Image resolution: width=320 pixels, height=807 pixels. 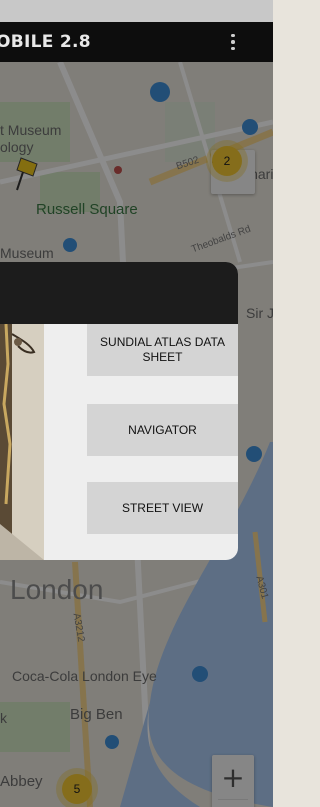 What do you see at coordinates (136, 11) in the screenshot?
I see `status-bar` at bounding box center [136, 11].